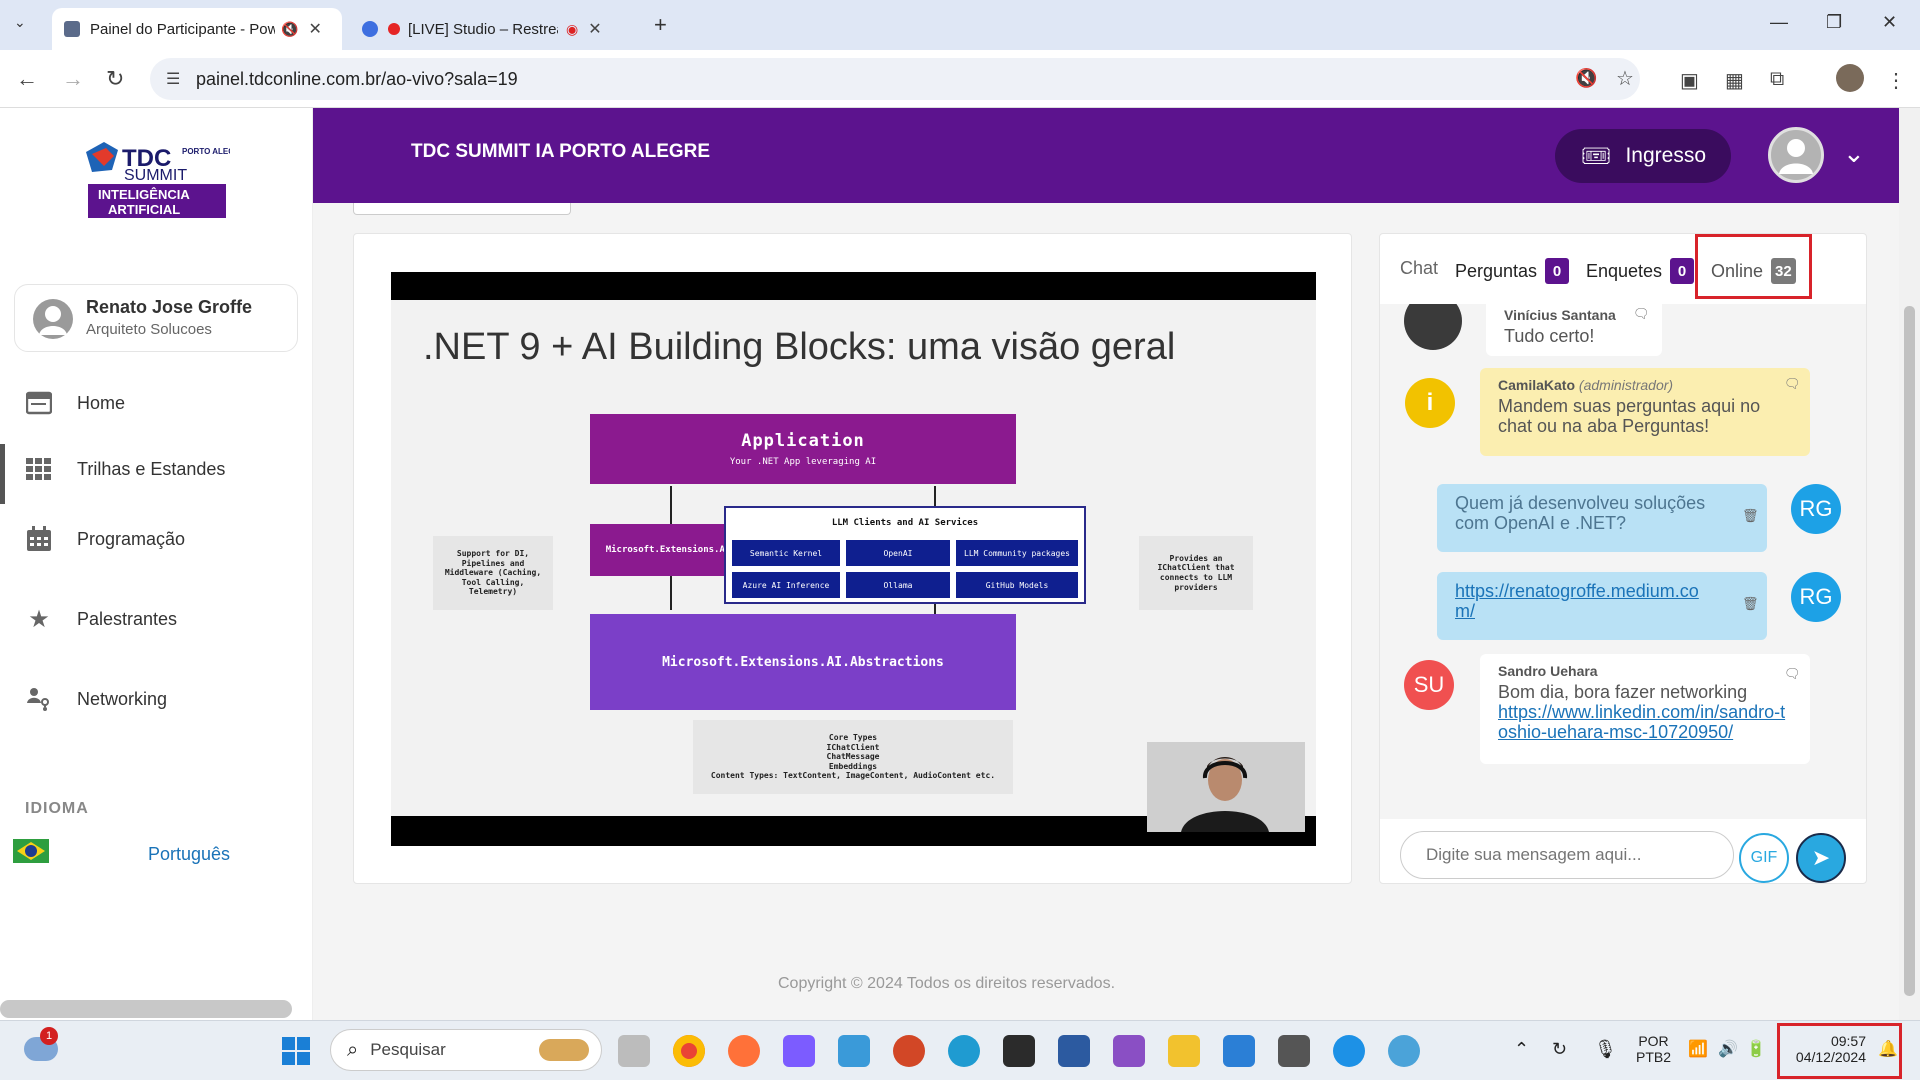  I want to click on windows-start-icon, so click(296, 1051).